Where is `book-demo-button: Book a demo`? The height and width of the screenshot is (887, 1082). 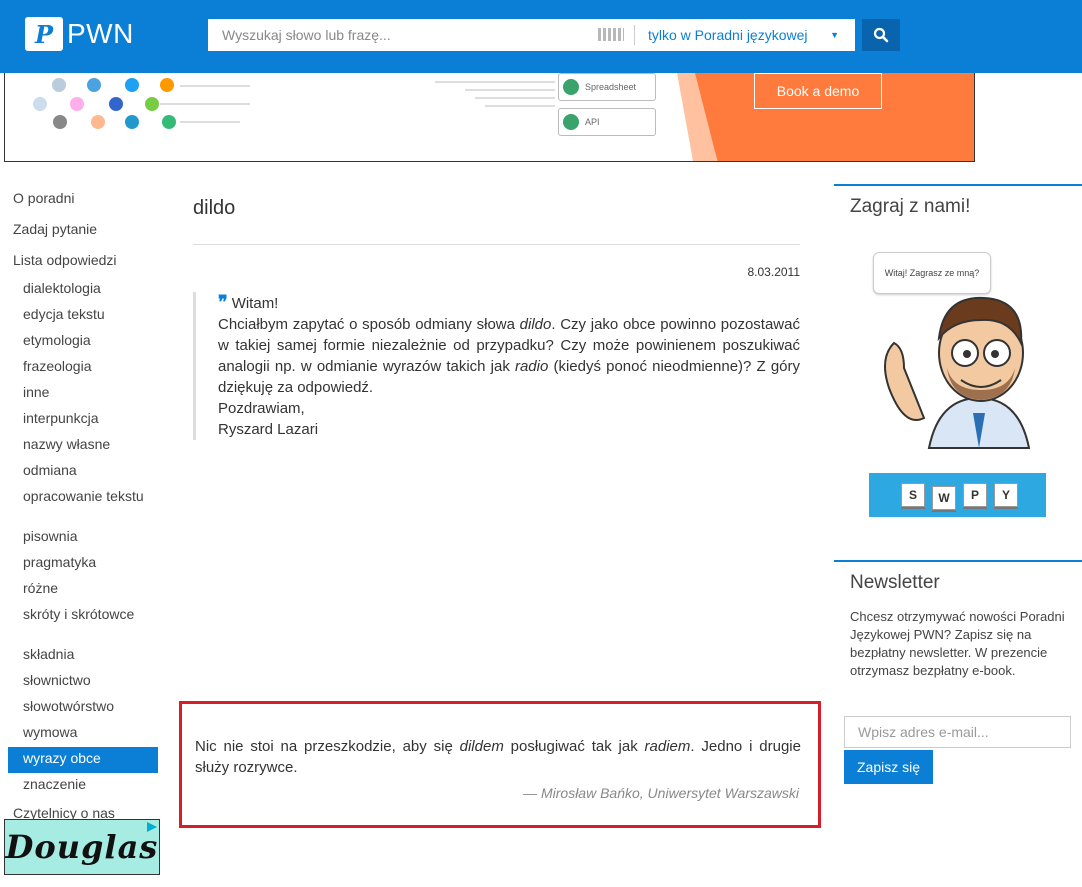
book-demo-button: Book a demo is located at coordinates (818, 91).